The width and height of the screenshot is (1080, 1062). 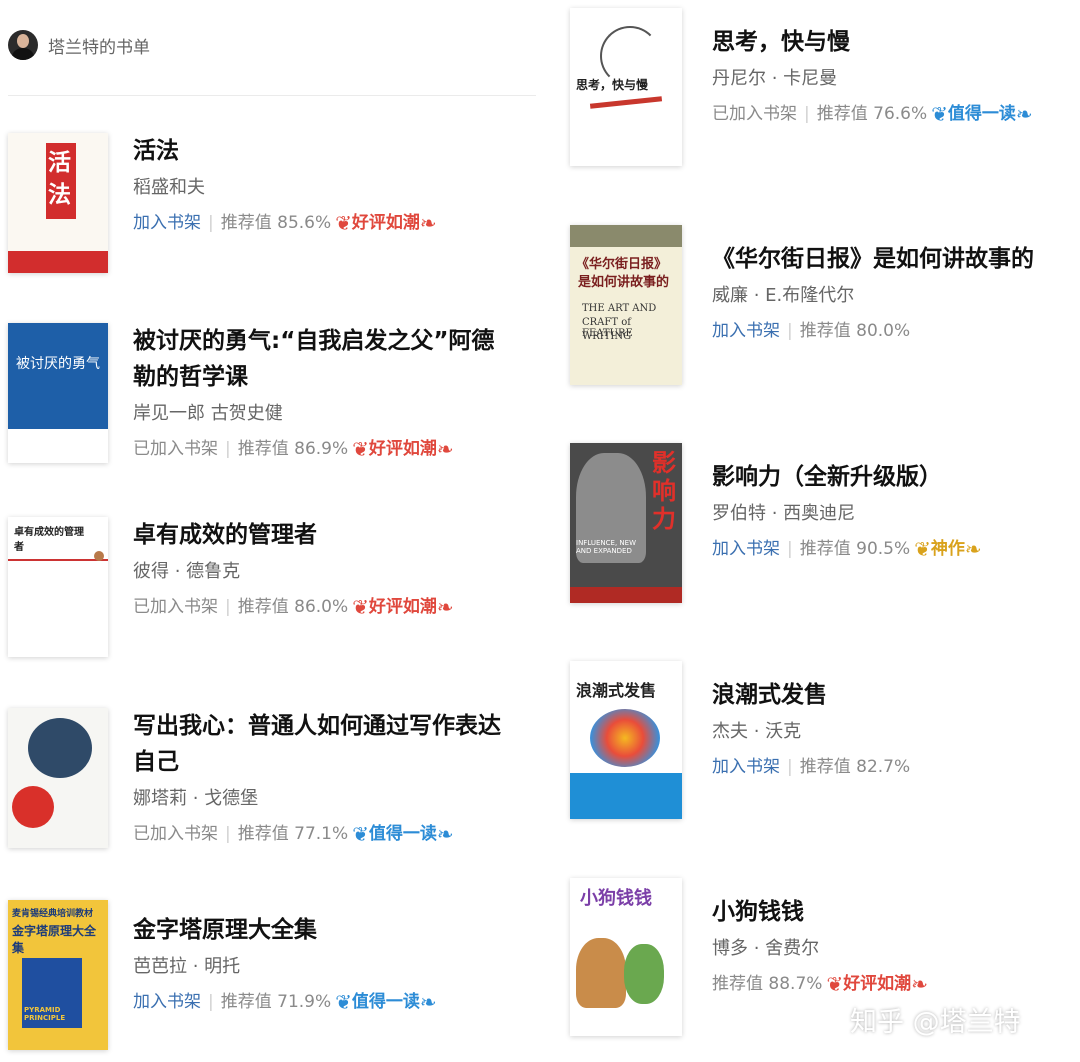 I want to click on book-title: 思考，快与慢, so click(x=872, y=42).